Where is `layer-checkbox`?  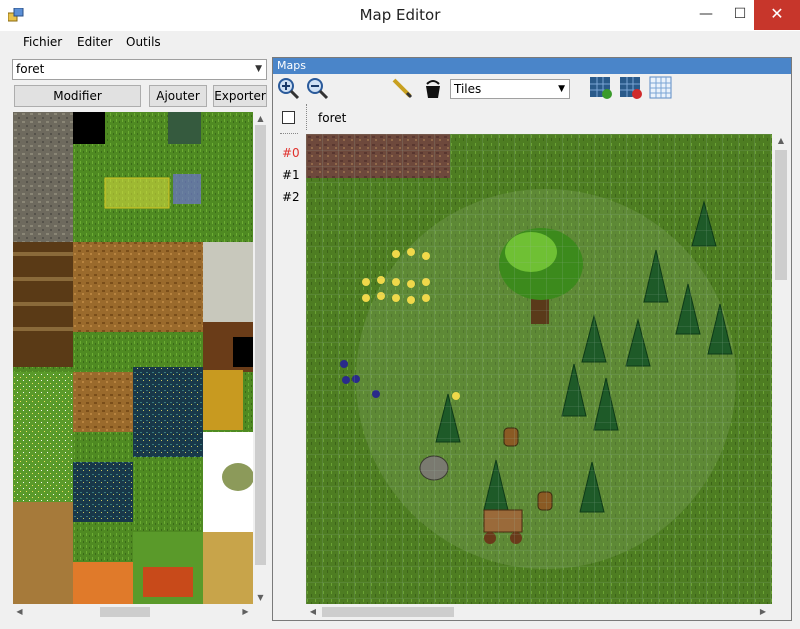
layer-checkbox is located at coordinates (288, 117).